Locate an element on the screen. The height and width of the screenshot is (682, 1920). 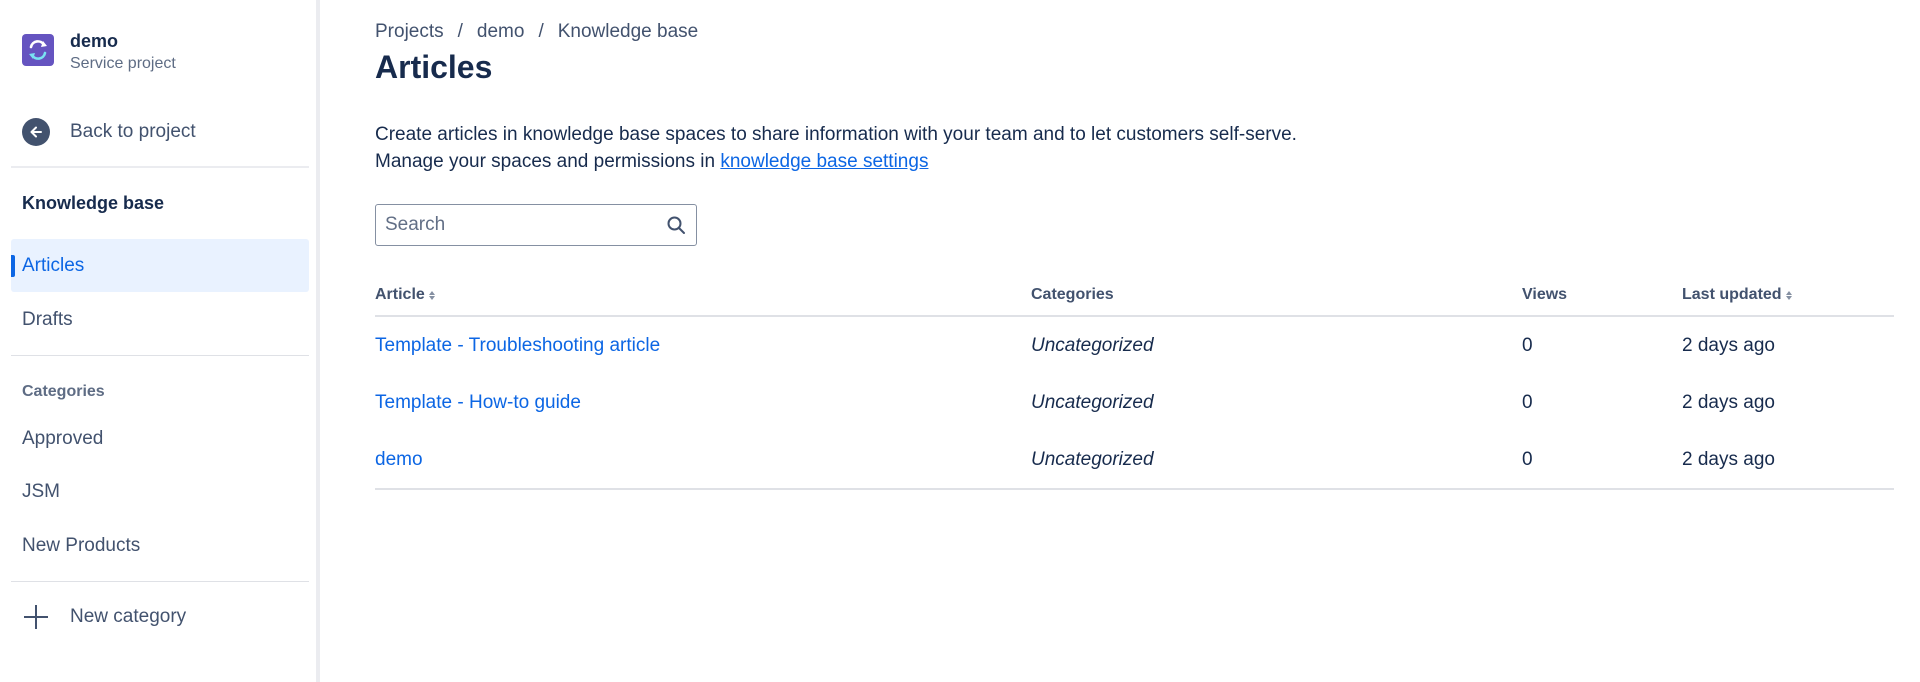
sidebar-item-label: Articles is located at coordinates (53, 265).